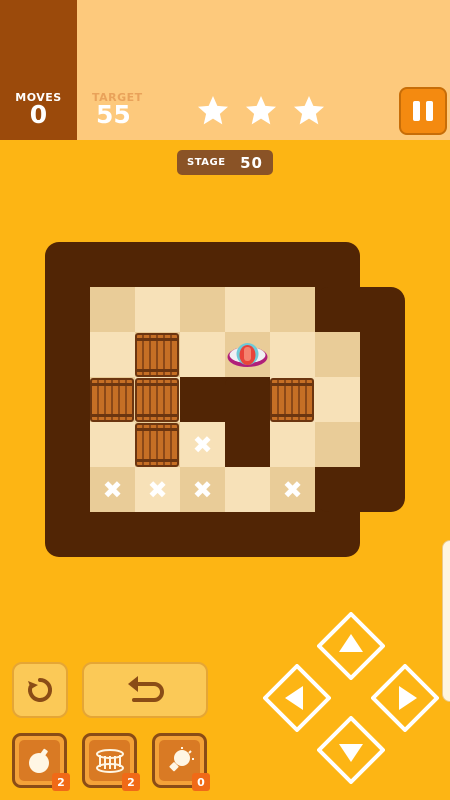  I want to click on hint-item-button: 0, so click(181, 762).